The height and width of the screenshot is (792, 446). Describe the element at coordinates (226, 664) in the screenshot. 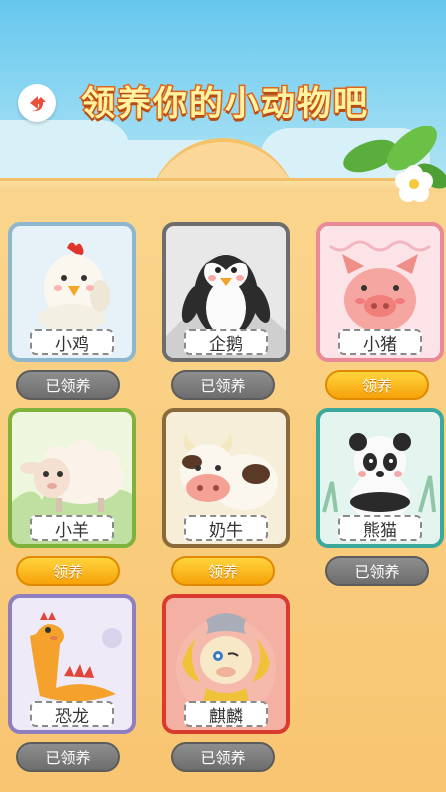

I see `animal-card-qilin: 麒麟` at that location.